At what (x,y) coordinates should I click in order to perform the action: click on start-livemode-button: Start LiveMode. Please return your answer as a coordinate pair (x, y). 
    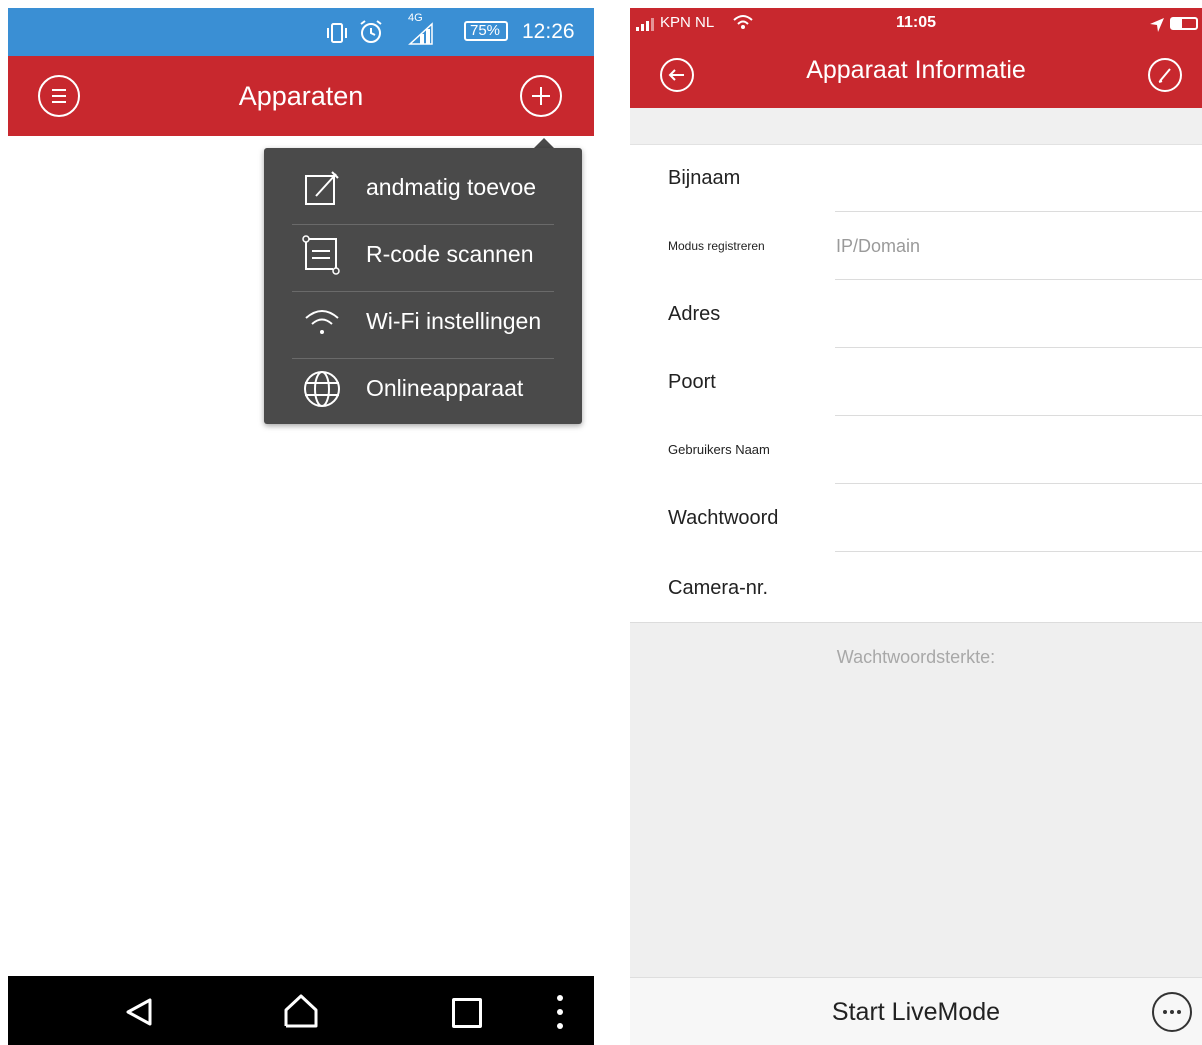
    Looking at the image, I should click on (916, 1011).